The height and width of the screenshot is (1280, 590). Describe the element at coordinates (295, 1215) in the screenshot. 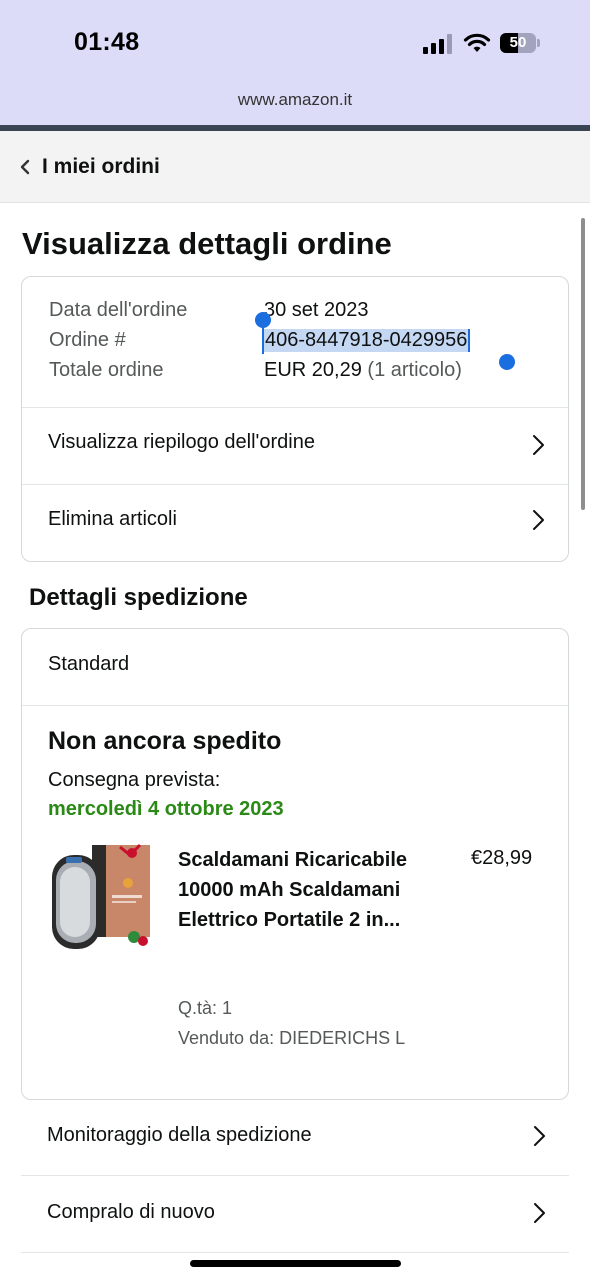

I see `buy-again-link: Compralo di nuovo` at that location.